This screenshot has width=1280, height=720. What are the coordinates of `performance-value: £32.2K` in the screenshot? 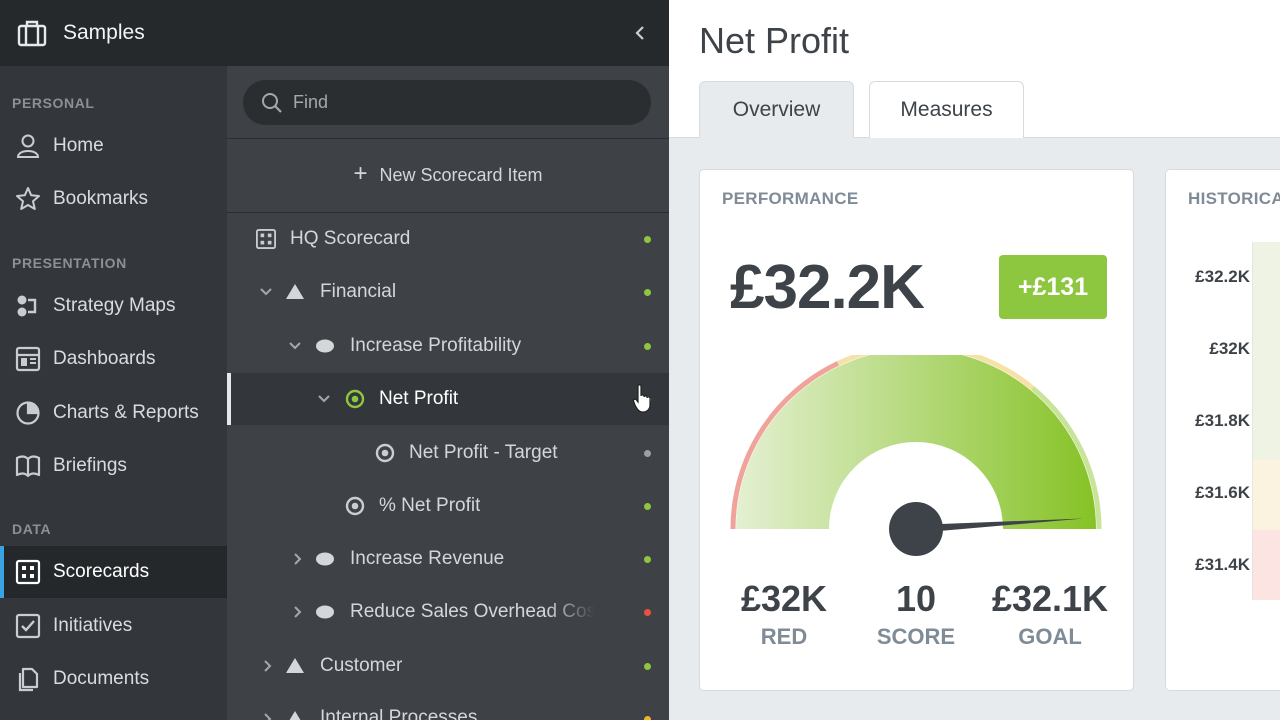 It's located at (827, 287).